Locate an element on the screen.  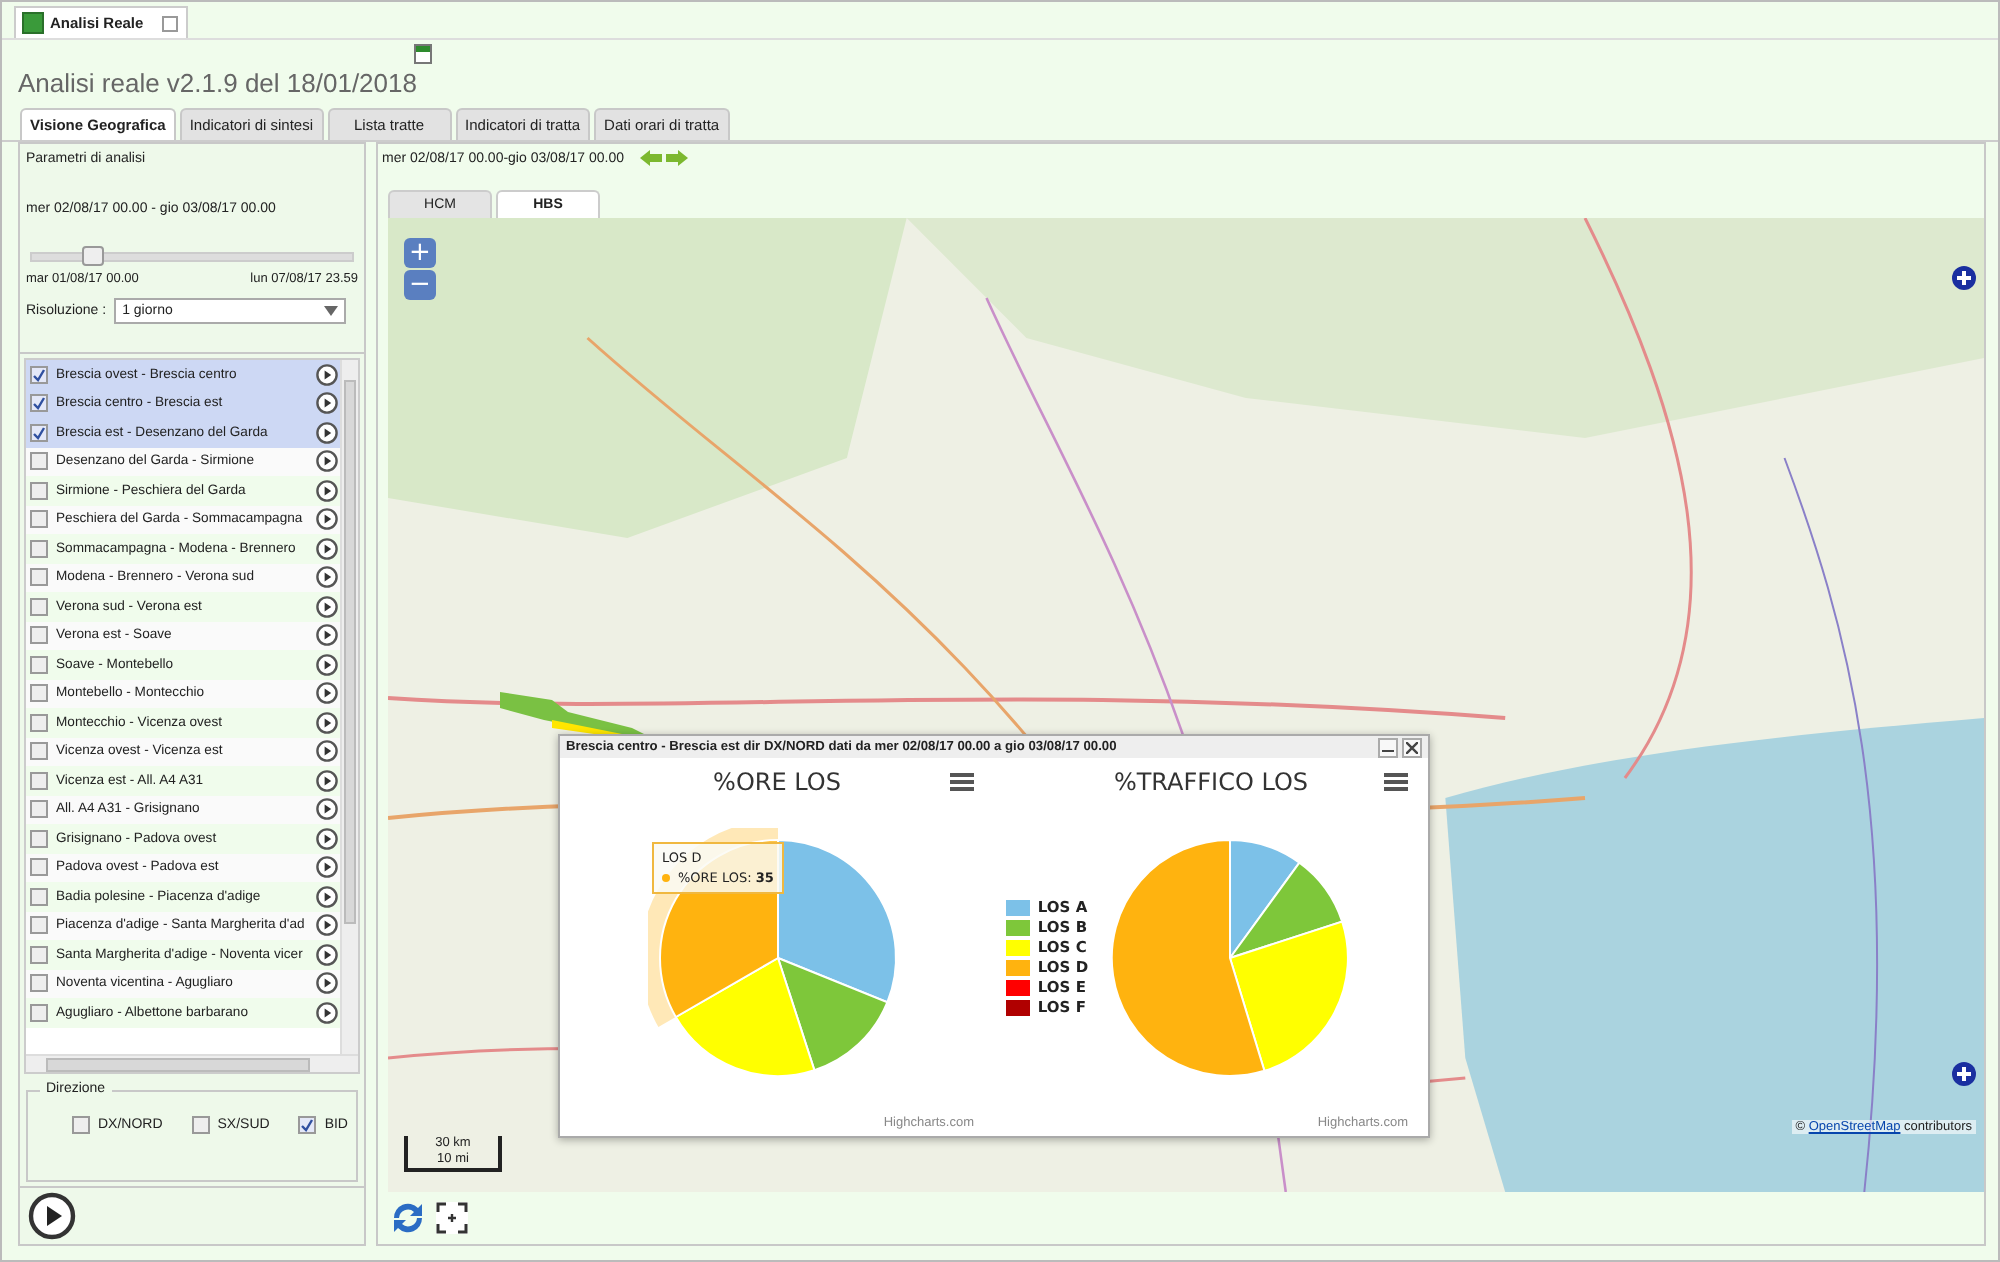
slider-thumb is located at coordinates (93, 256).